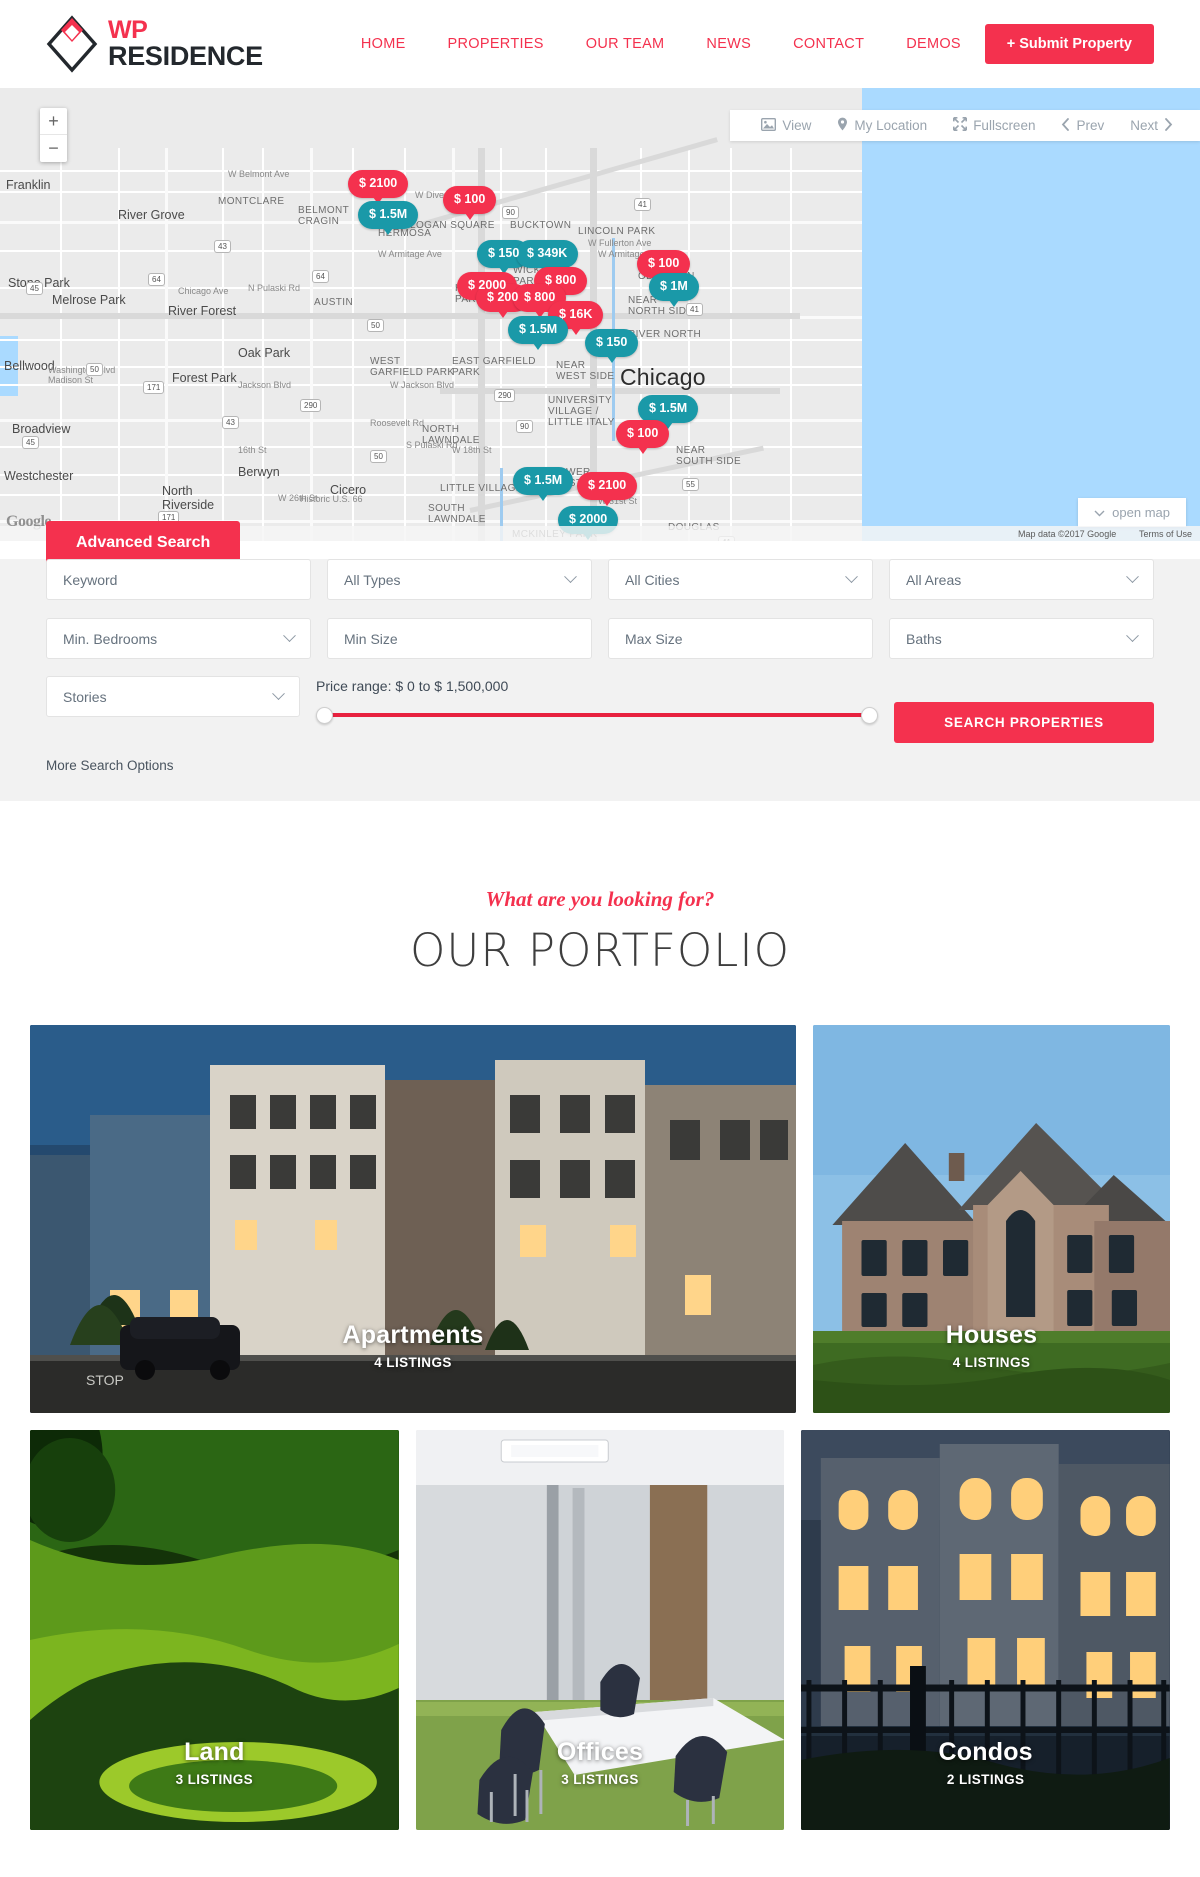  I want to click on map-my-location-button: My Location, so click(882, 125).